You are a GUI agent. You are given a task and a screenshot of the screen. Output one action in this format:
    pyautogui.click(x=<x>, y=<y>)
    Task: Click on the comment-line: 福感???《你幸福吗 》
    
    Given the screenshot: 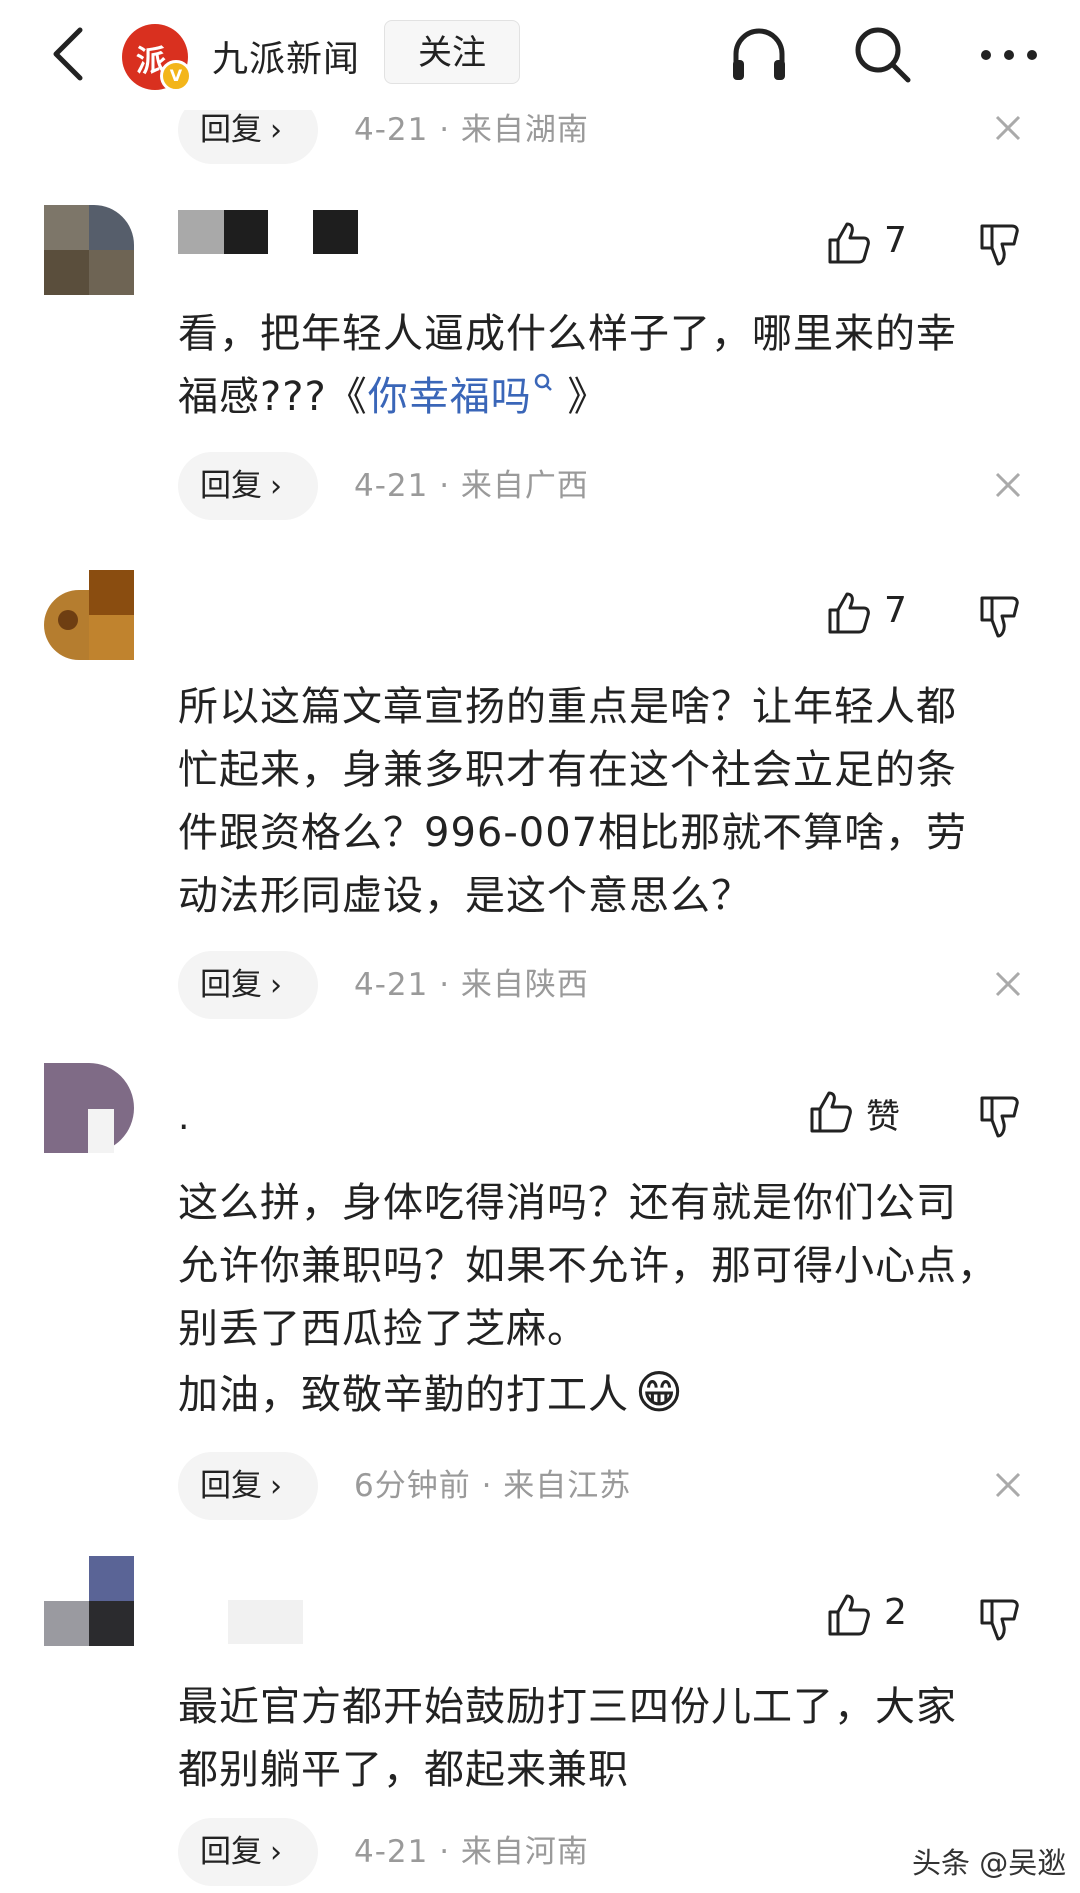 What is the action you would take?
    pyautogui.click(x=598, y=397)
    